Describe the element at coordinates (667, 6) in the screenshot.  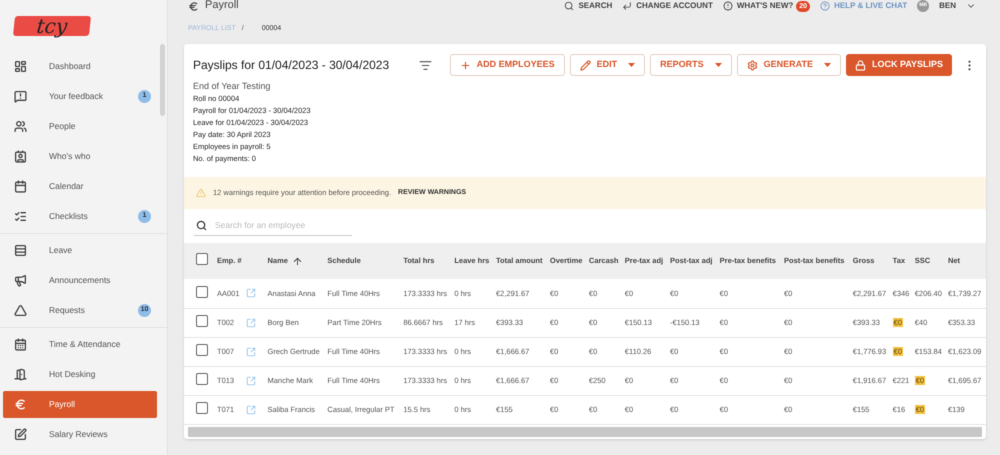
I see `change-account-button: CHANGE ACCOUNT` at that location.